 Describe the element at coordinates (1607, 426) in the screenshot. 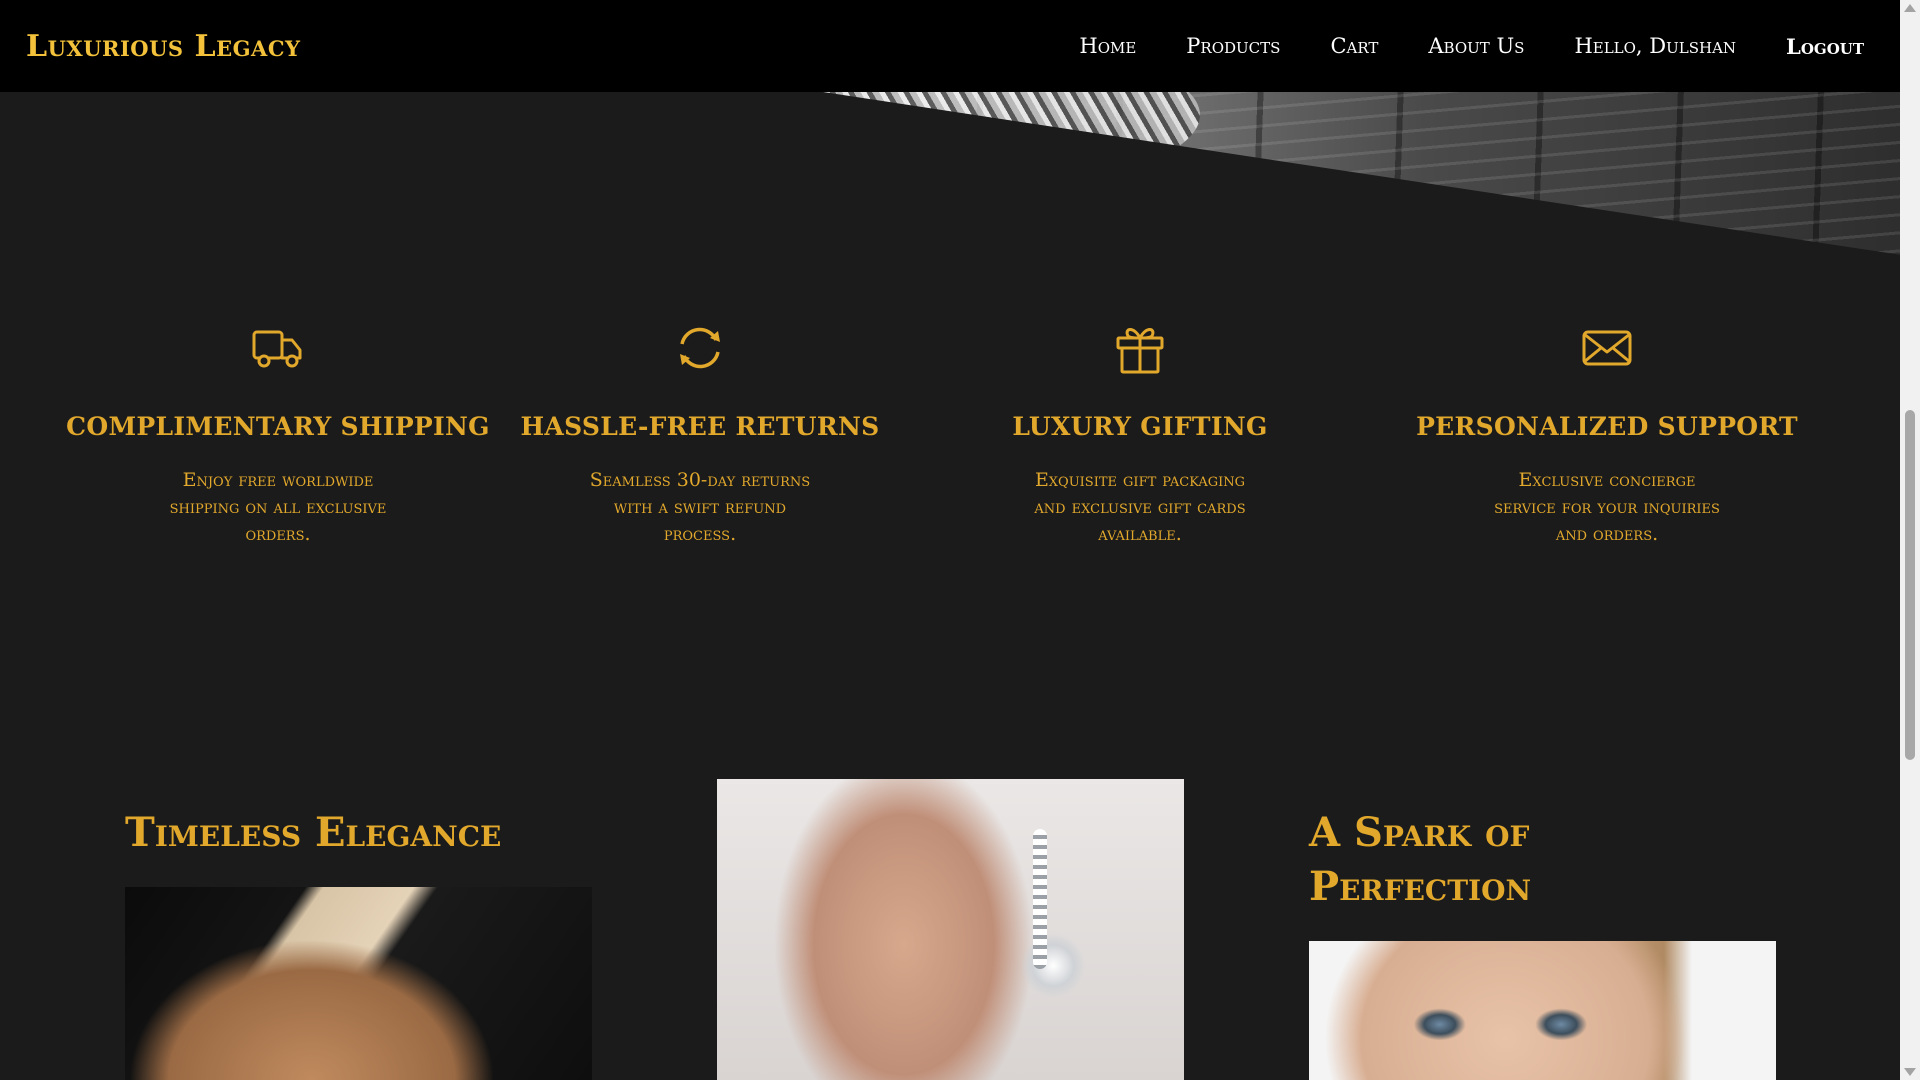

I see `feature-title: Personalized Support` at that location.